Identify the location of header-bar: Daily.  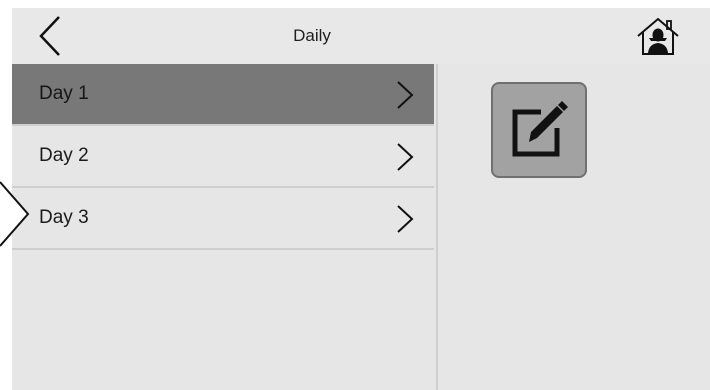
(361, 36).